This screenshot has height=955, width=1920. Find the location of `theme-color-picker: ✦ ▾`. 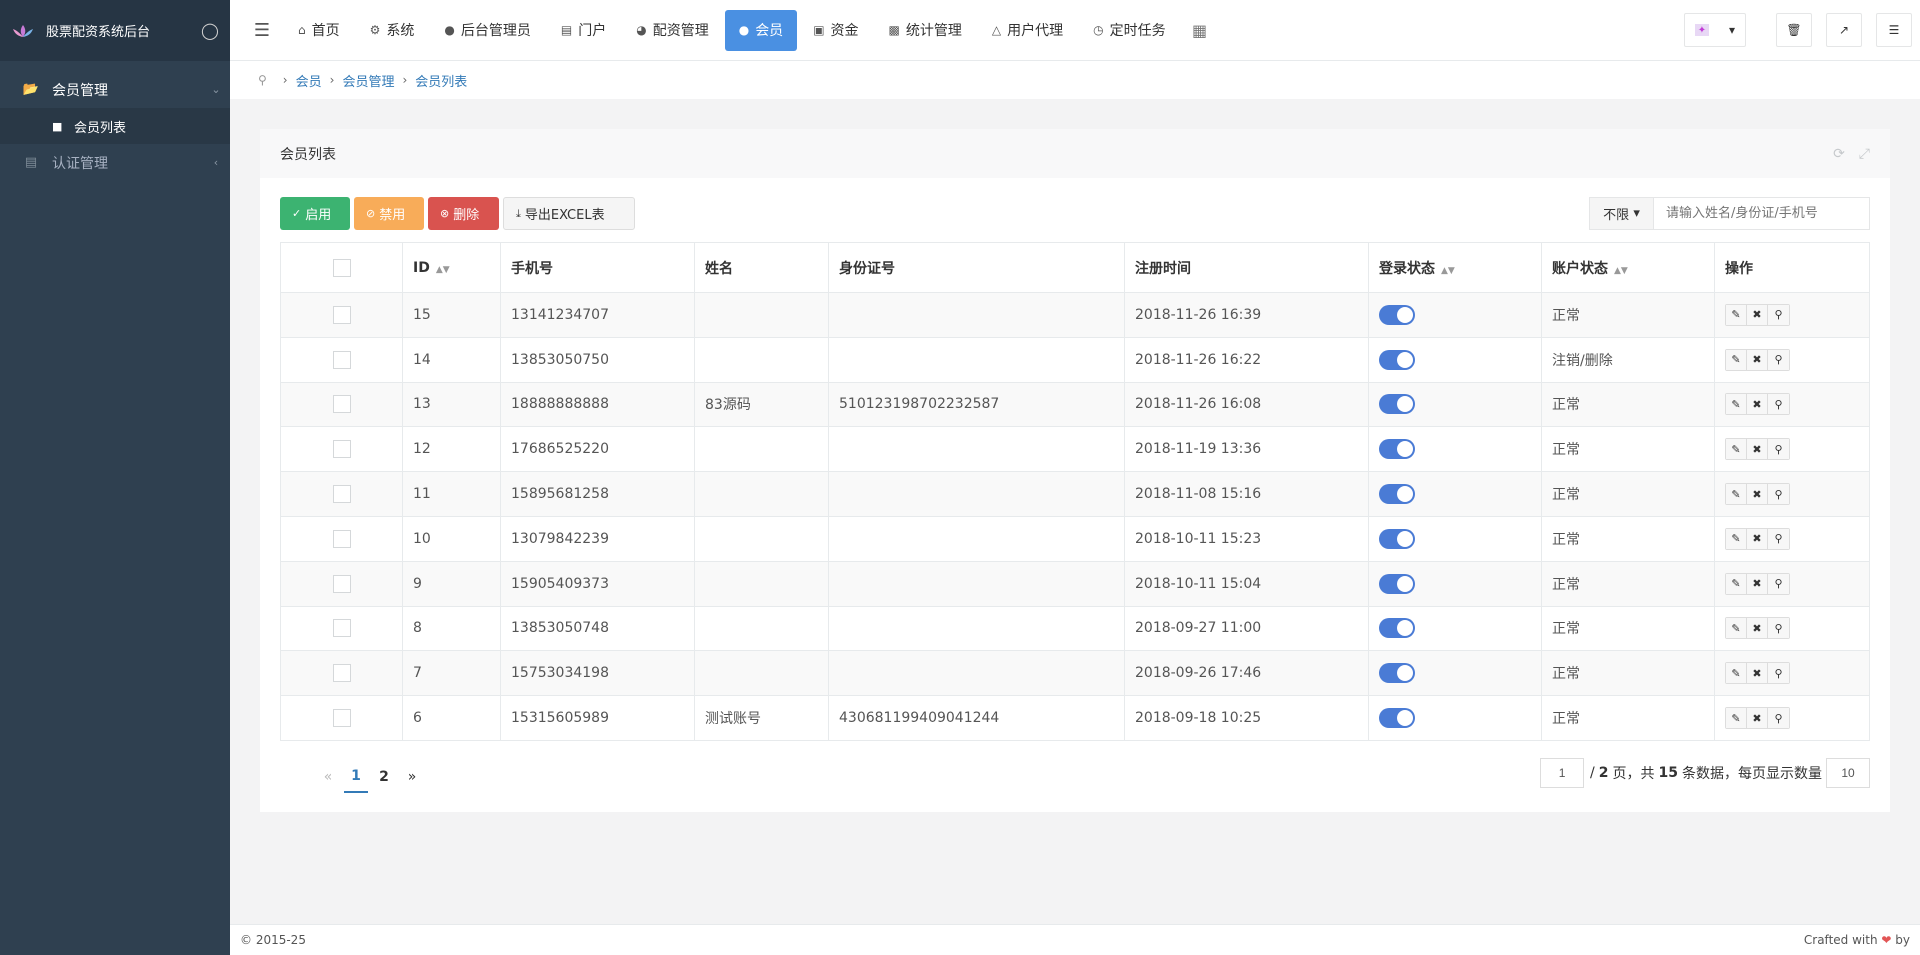

theme-color-picker: ✦ ▾ is located at coordinates (1715, 30).